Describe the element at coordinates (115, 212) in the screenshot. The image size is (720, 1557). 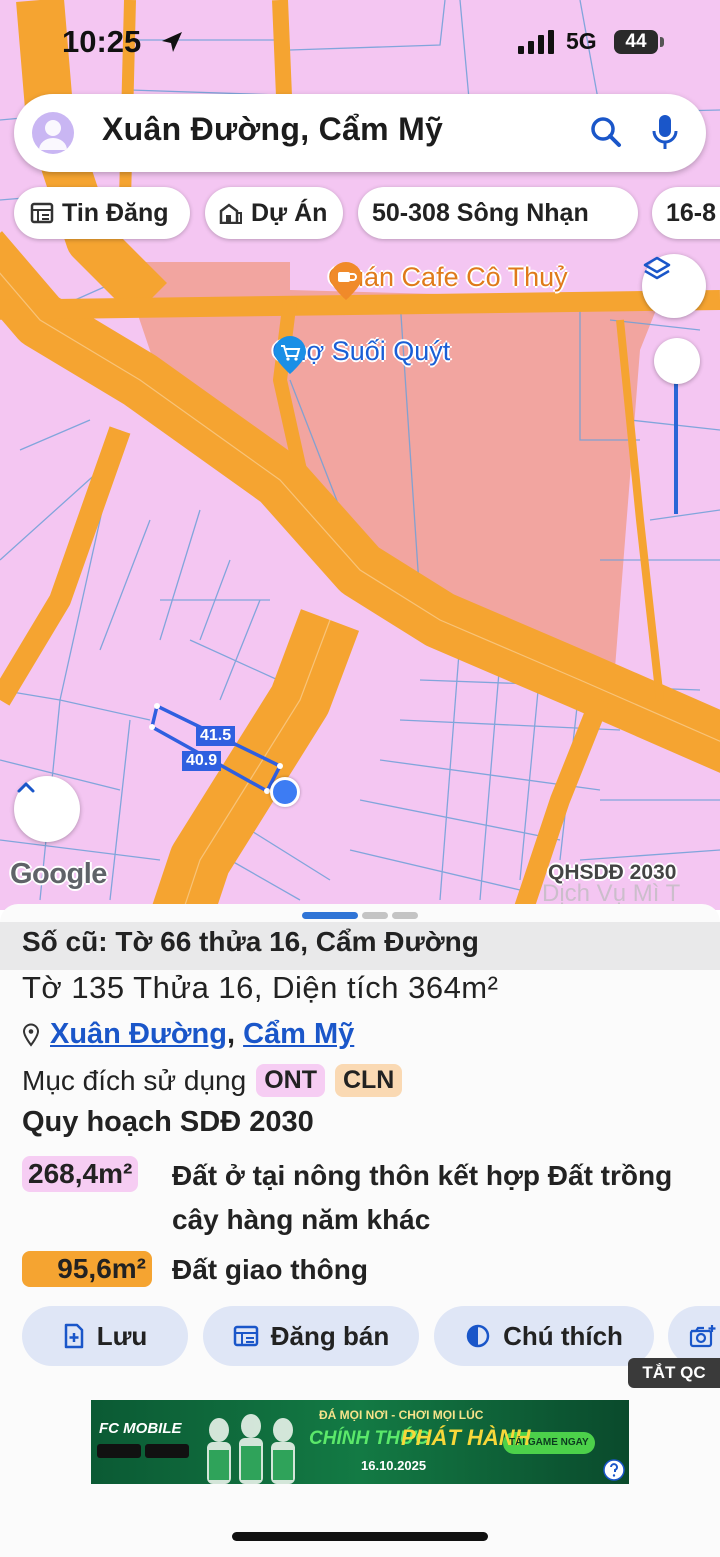
I see `chip-label: Tin Đăng` at that location.